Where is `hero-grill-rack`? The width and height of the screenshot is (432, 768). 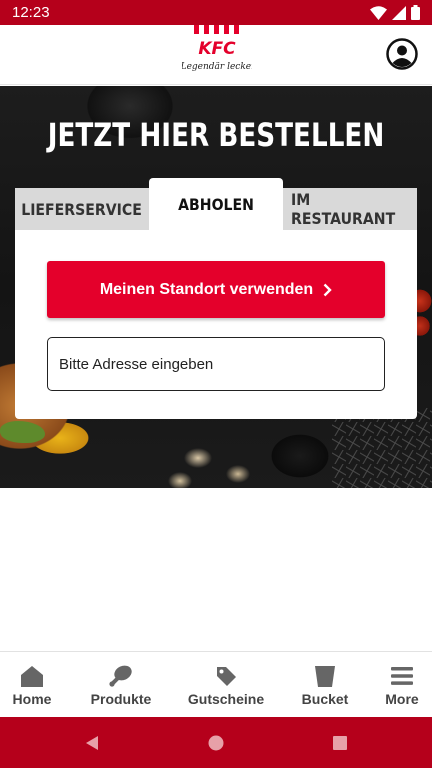 hero-grill-rack is located at coordinates (382, 448).